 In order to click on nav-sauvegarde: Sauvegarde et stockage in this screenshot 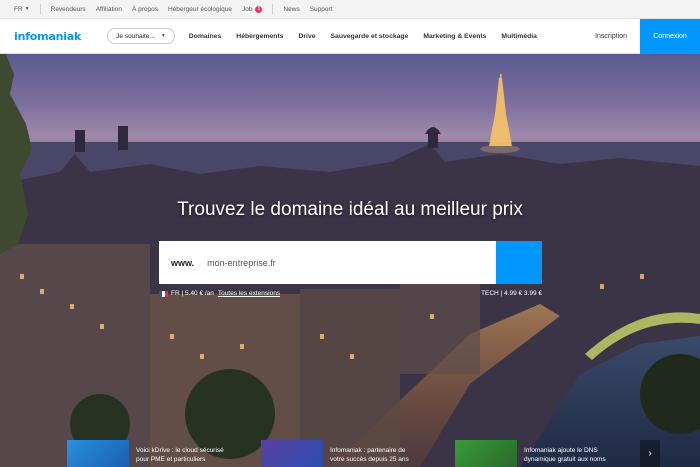, I will do `click(370, 36)`.